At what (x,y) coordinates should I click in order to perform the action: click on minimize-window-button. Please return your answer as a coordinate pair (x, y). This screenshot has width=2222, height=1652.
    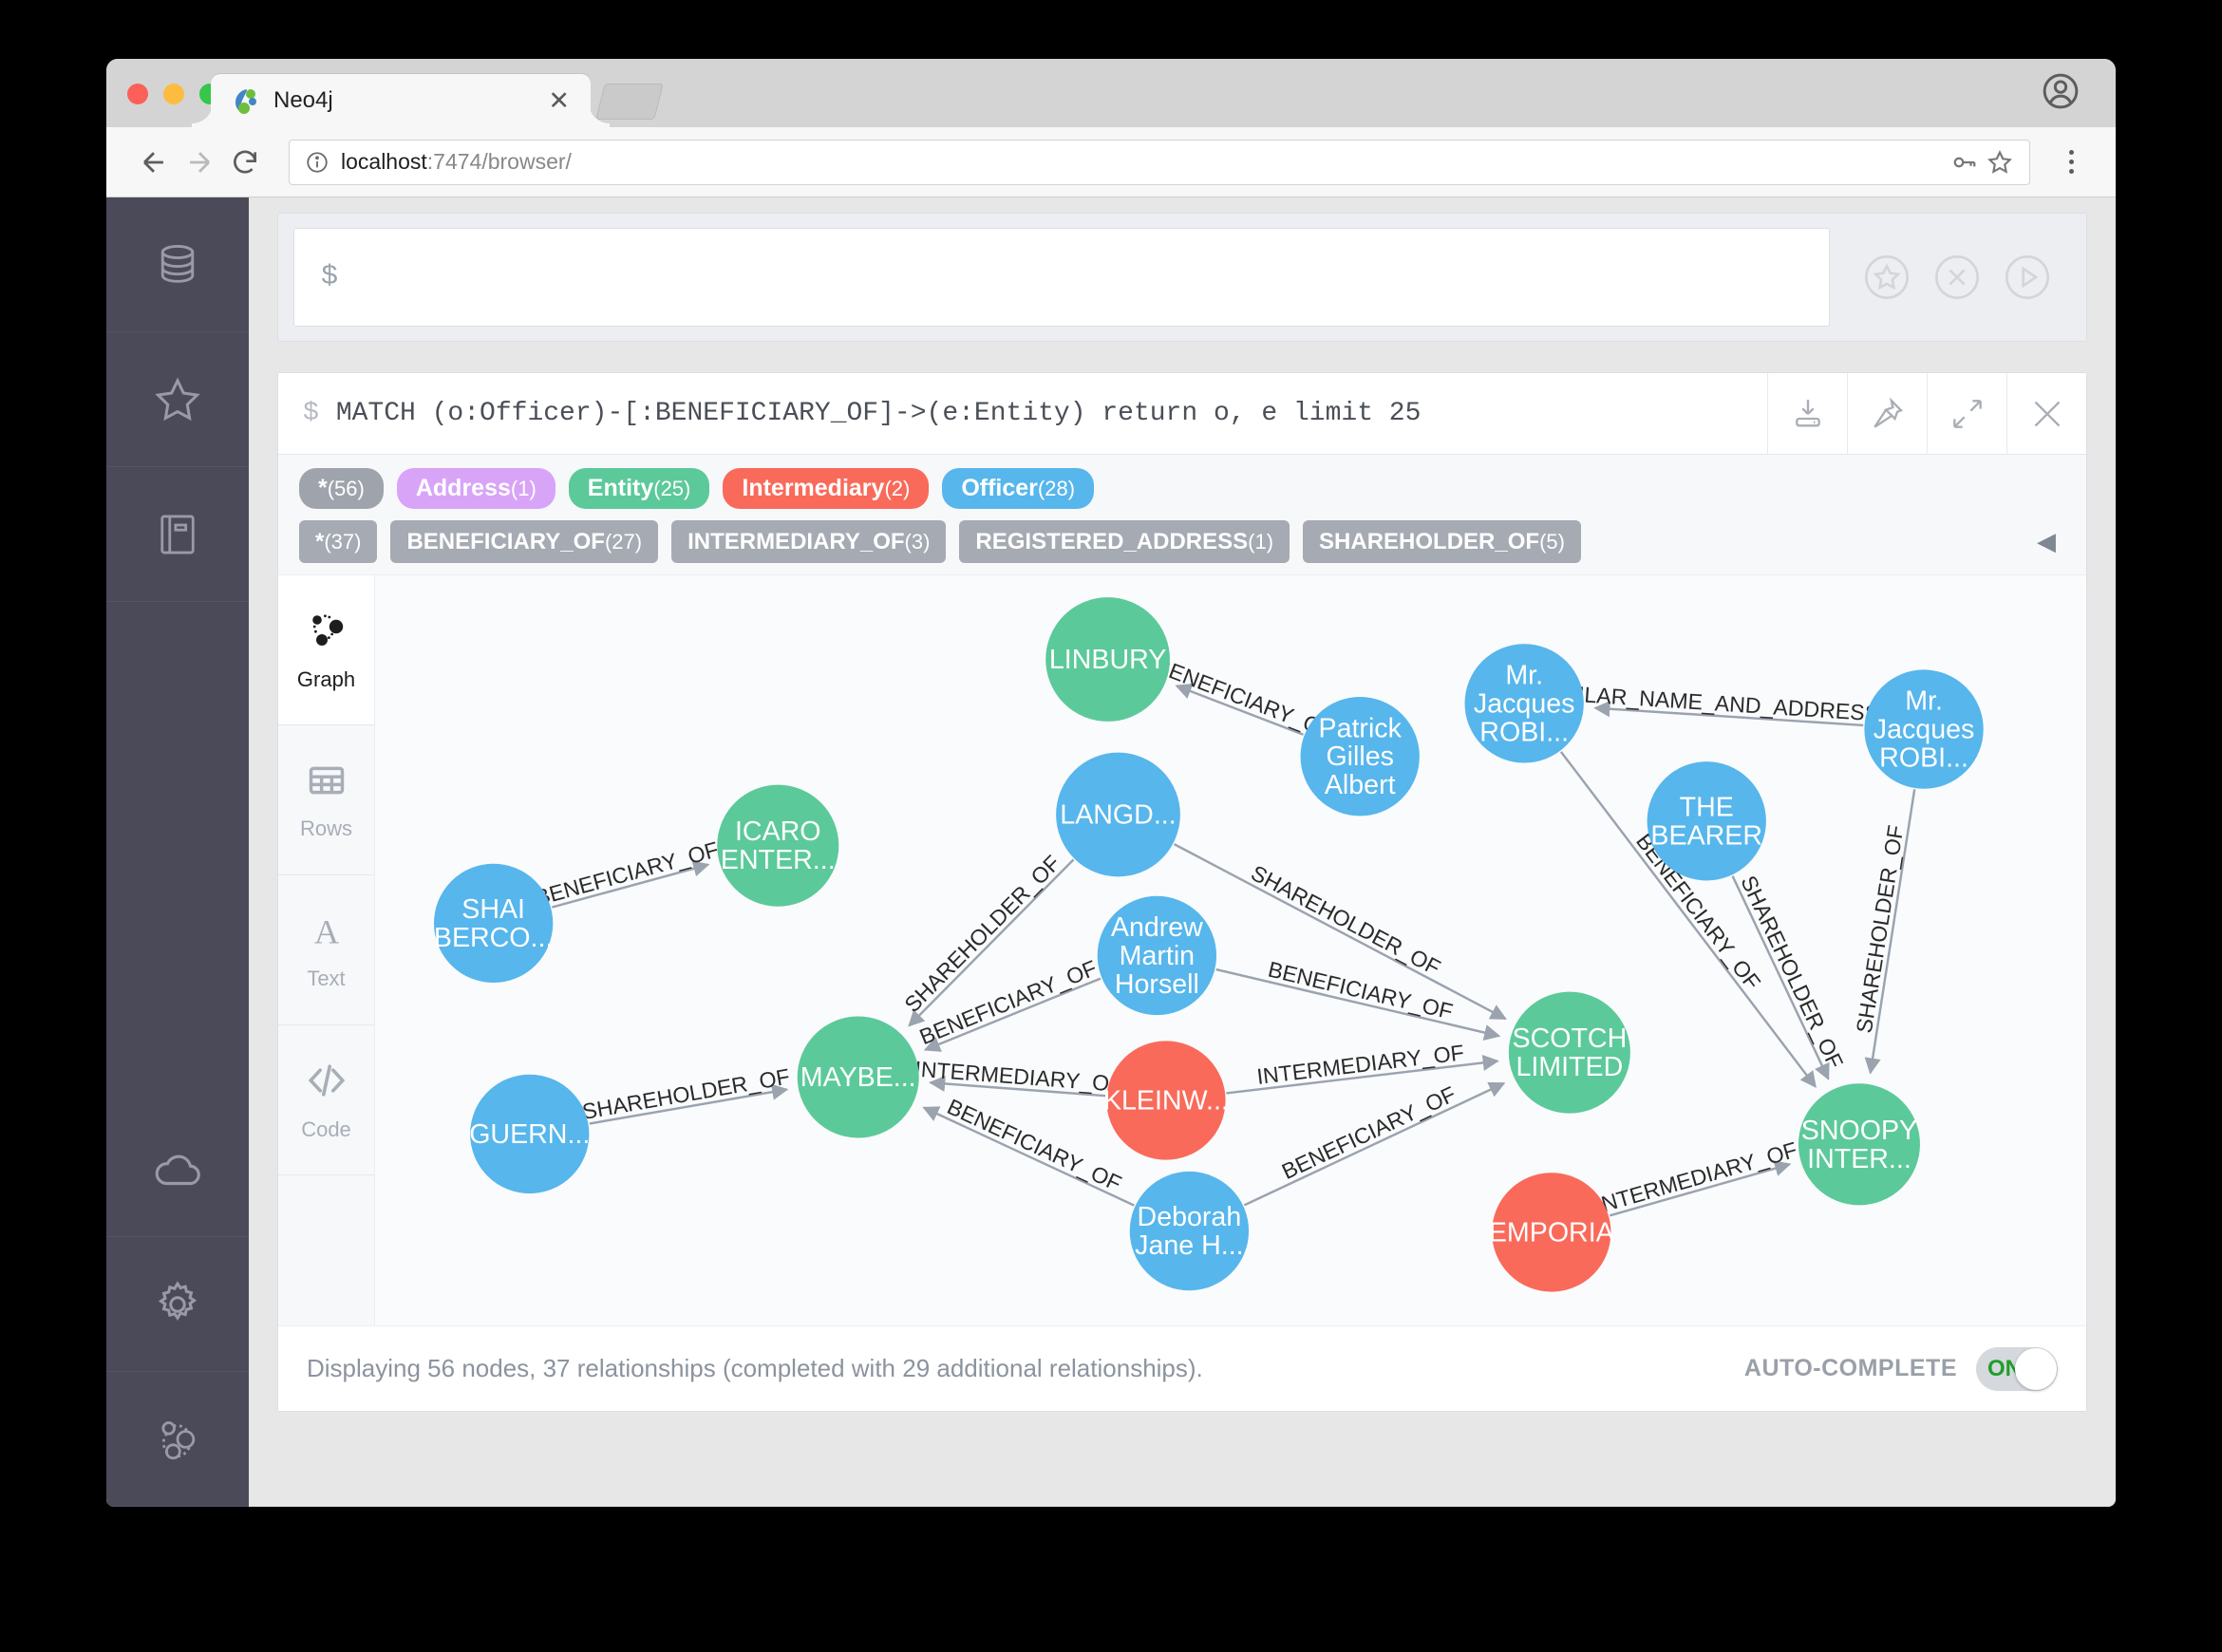
    Looking at the image, I should click on (173, 94).